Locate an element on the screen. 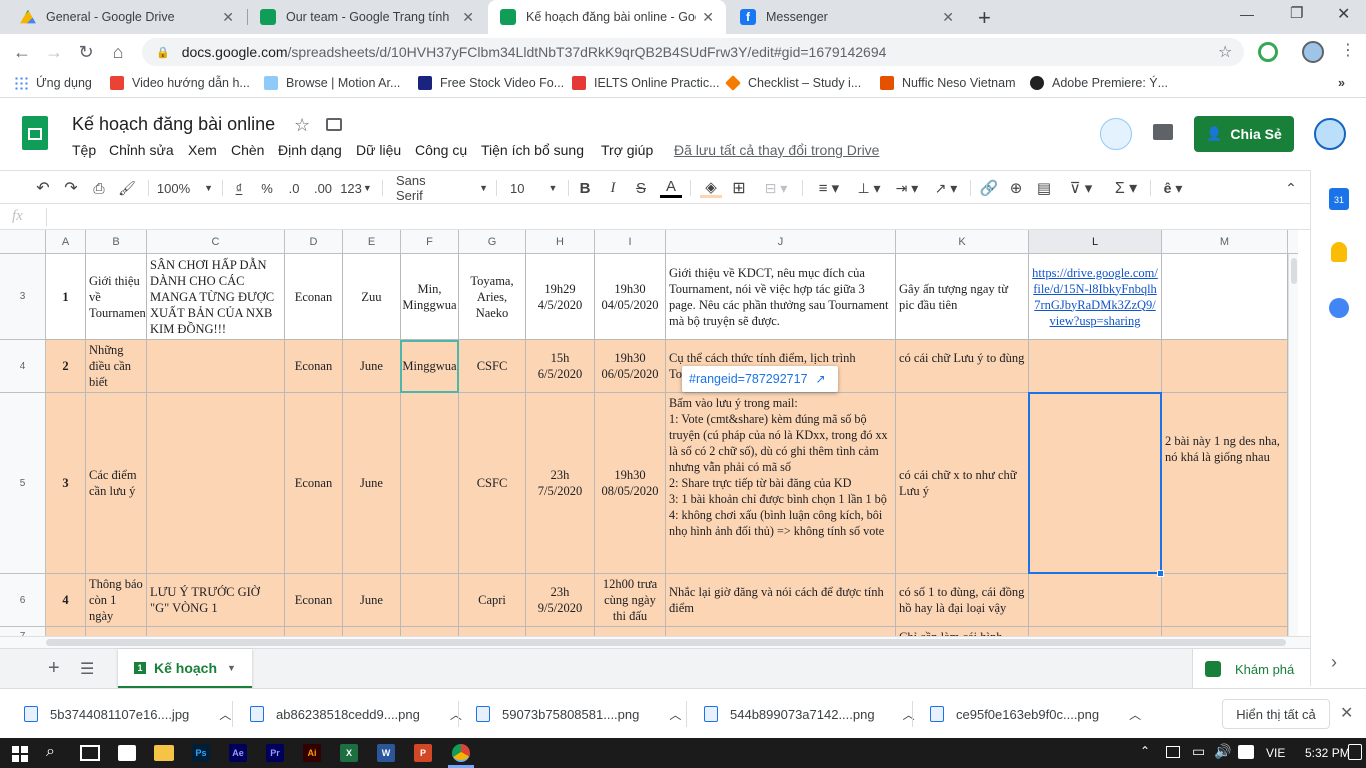 The height and width of the screenshot is (768, 1366). after-effects-icon: Ae is located at coordinates (238, 753).